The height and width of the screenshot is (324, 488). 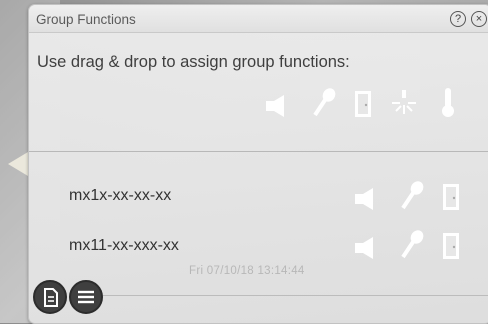 I want to click on light-icon, so click(x=404, y=102).